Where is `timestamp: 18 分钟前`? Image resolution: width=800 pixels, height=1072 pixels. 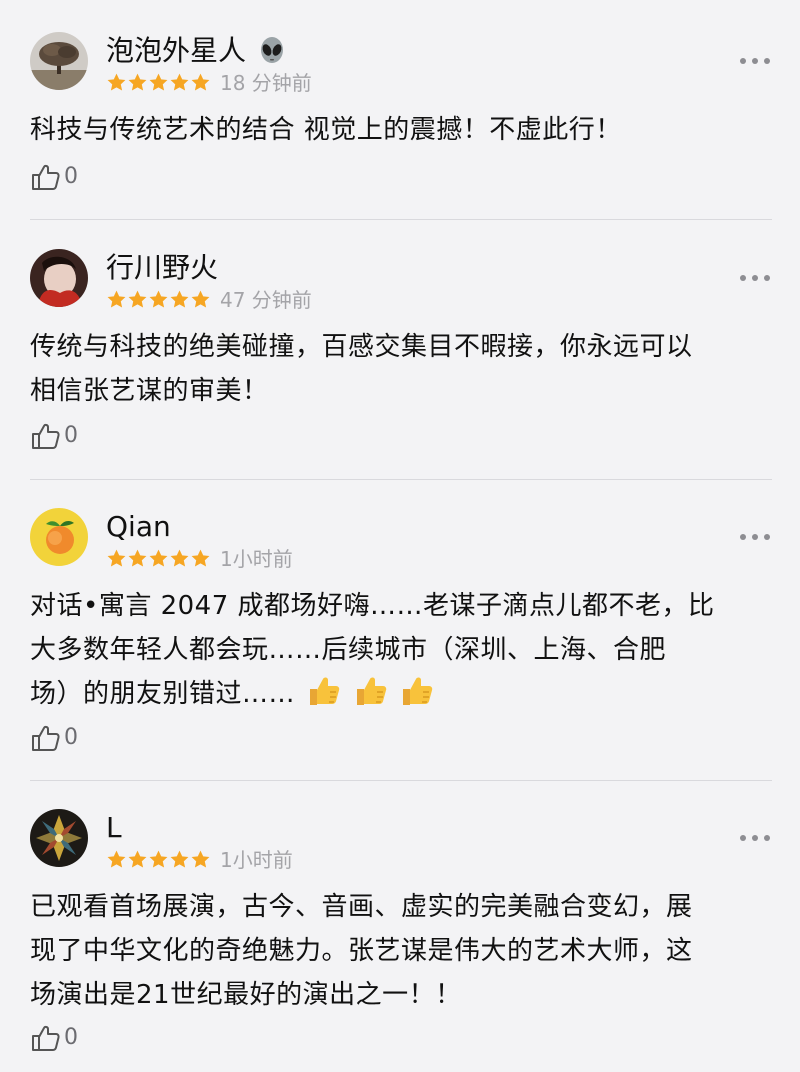 timestamp: 18 分钟前 is located at coordinates (266, 83).